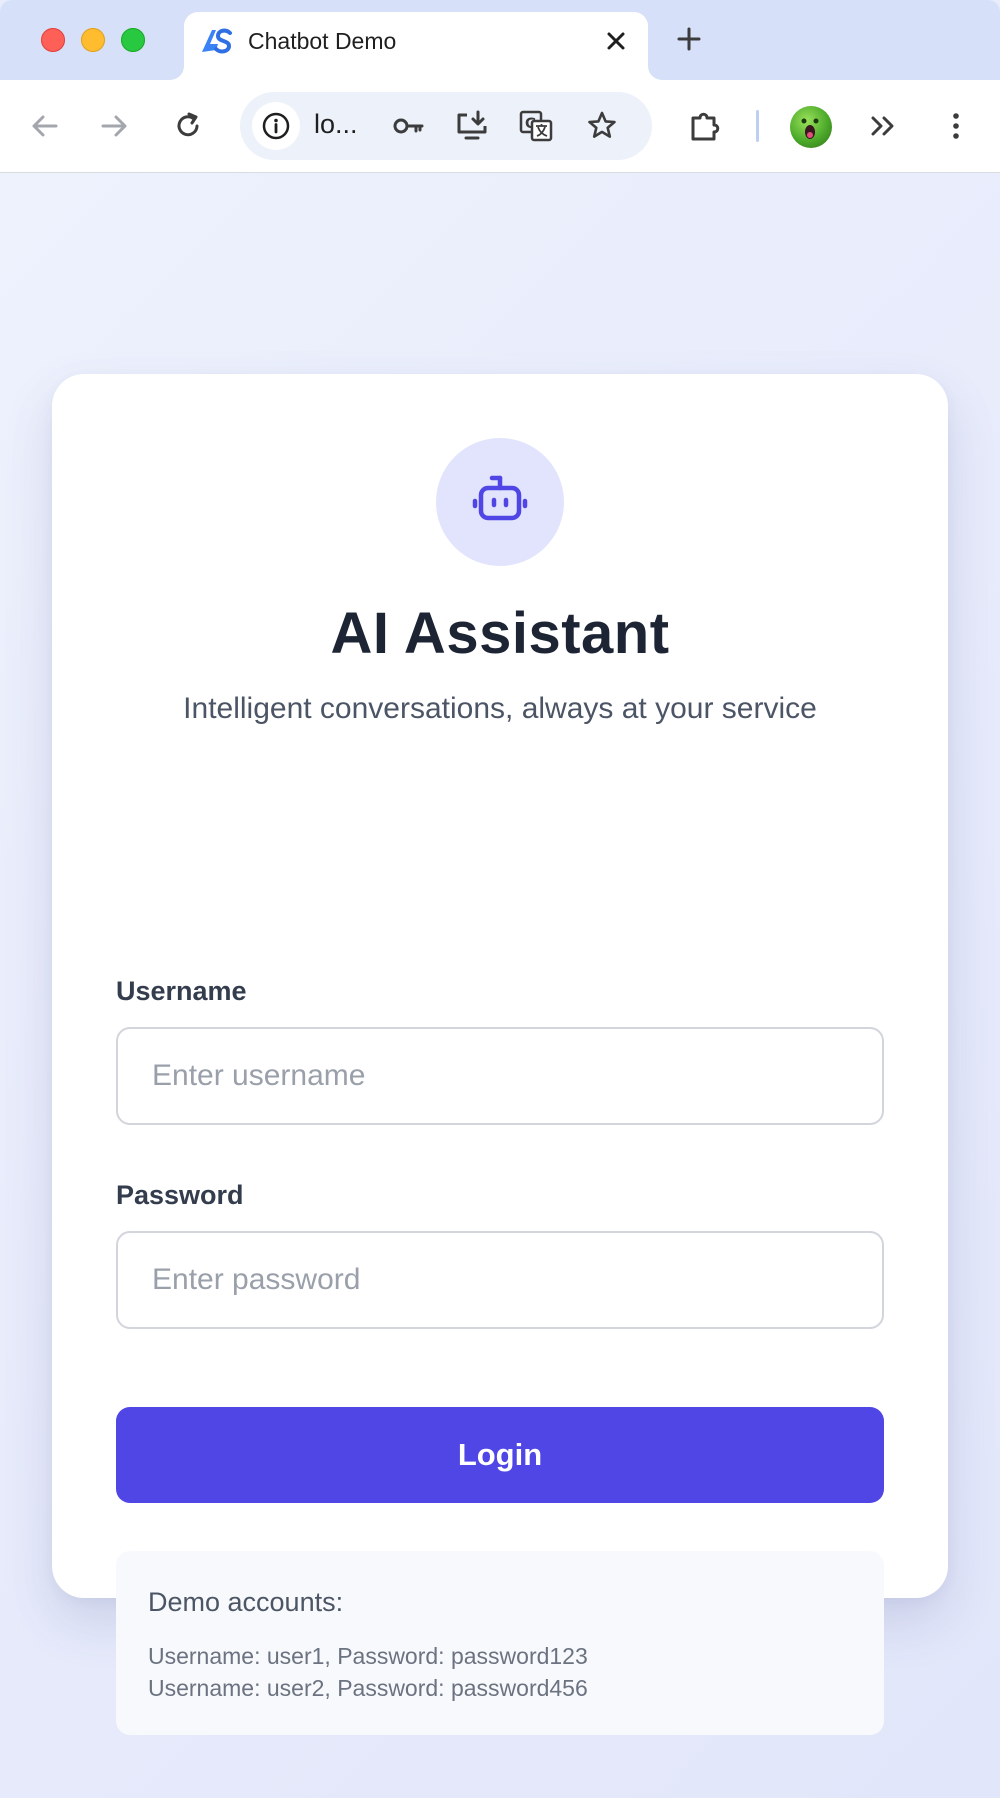  I want to click on demo-accounts-title: Demo accounts:, so click(246, 1602).